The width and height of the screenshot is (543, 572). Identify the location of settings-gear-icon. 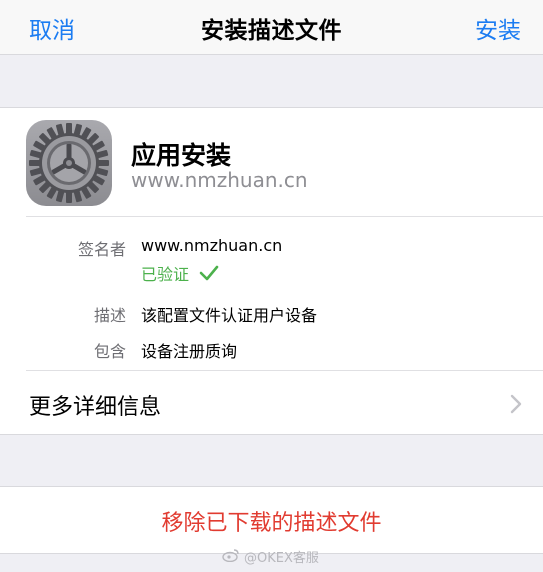
(69, 163).